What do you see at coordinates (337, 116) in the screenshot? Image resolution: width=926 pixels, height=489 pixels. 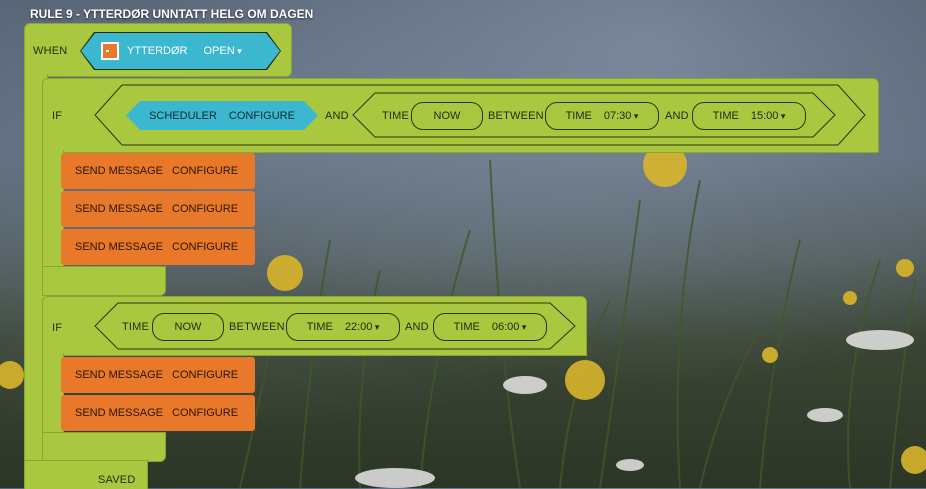 I see `if-1-and-label: AND` at bounding box center [337, 116].